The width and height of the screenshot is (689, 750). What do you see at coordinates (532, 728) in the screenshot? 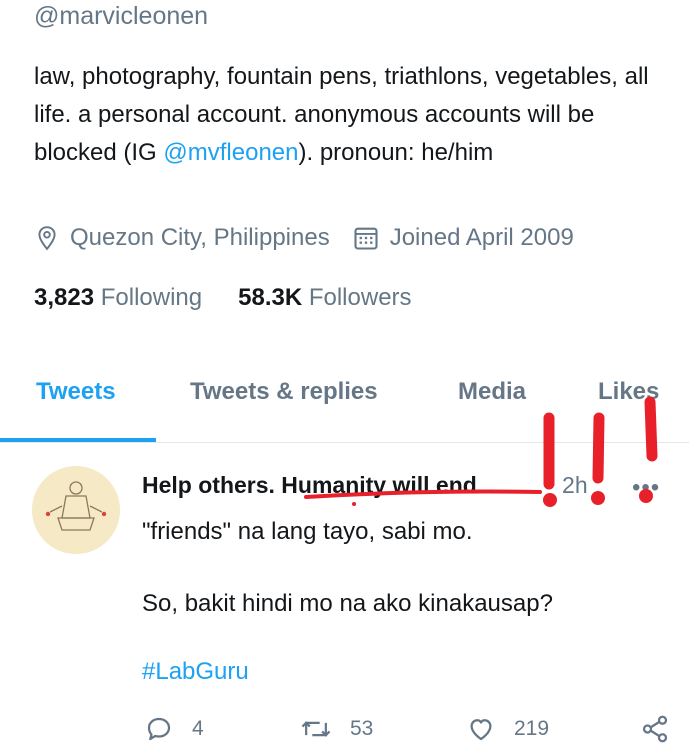
I see `like-count: 219` at bounding box center [532, 728].